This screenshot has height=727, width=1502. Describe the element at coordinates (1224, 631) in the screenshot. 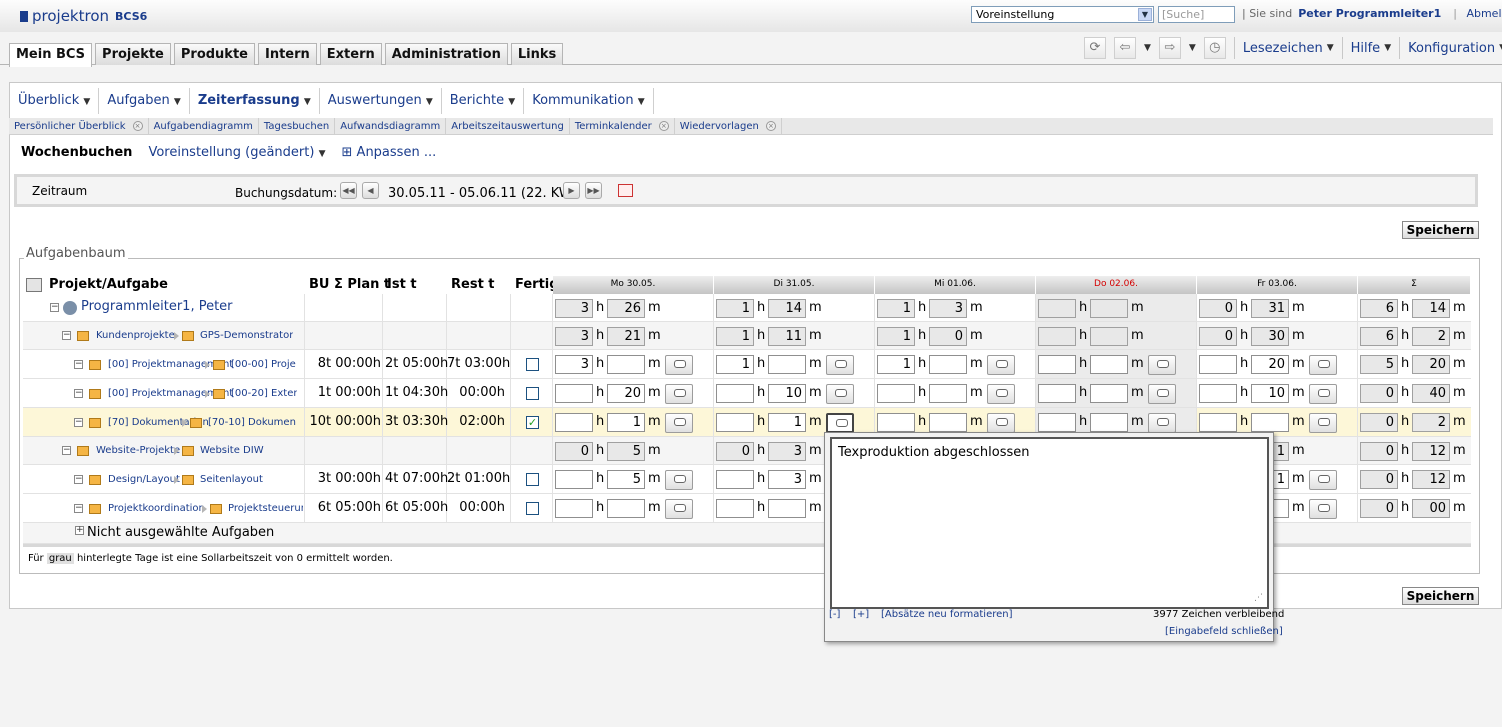

I see `close-popup-link: [Eingabefeld schließen]` at that location.